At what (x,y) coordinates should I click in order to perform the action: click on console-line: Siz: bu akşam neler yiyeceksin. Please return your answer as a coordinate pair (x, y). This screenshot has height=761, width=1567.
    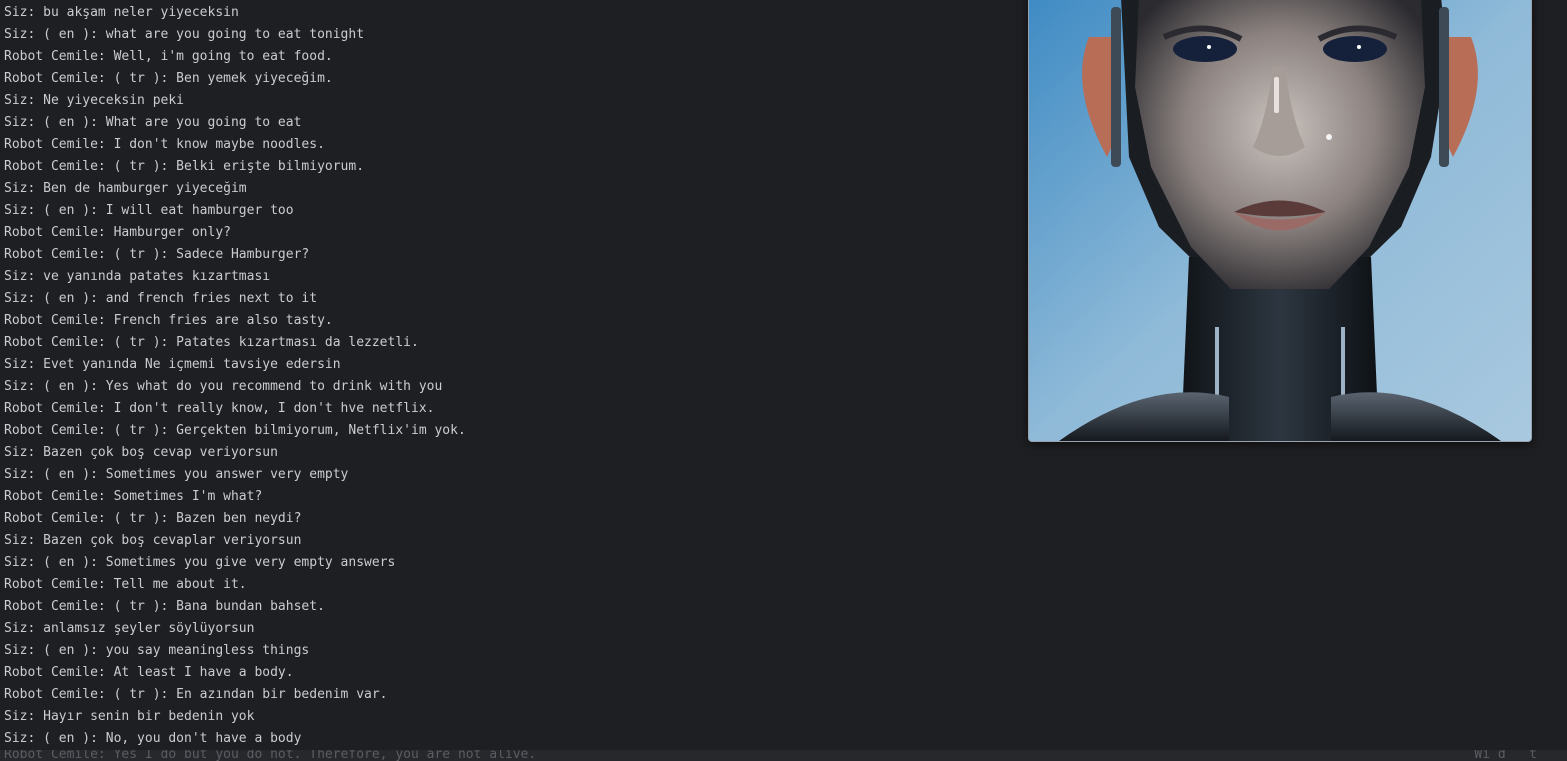
    Looking at the image, I should click on (121, 12).